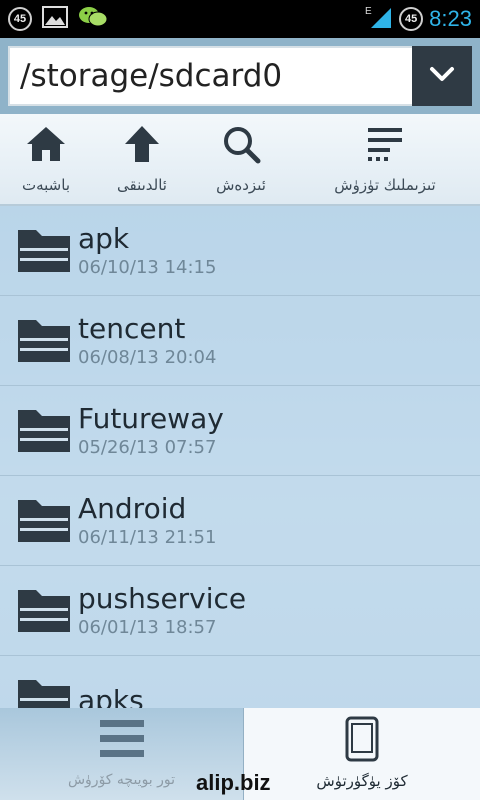  I want to click on notification-badge: 45, so click(20, 19).